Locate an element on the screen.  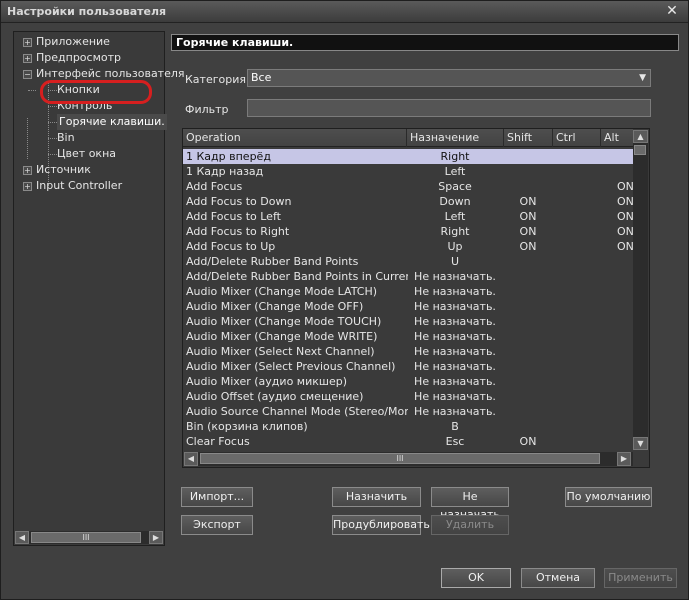
table-row: Add/Delete Rubber Band Points U is located at coordinates (408, 261).